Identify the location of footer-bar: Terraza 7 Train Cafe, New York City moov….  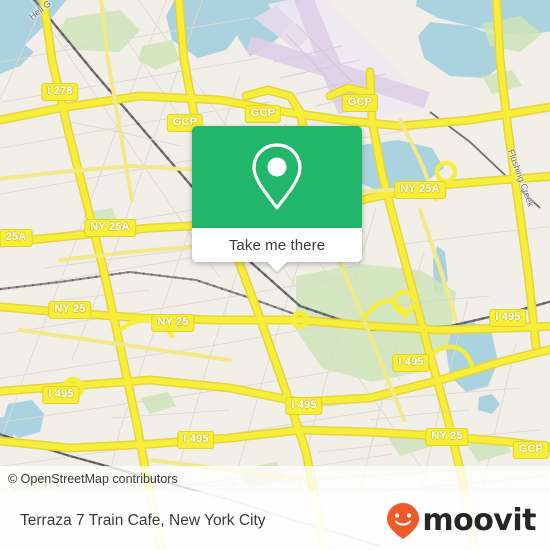
(275, 520).